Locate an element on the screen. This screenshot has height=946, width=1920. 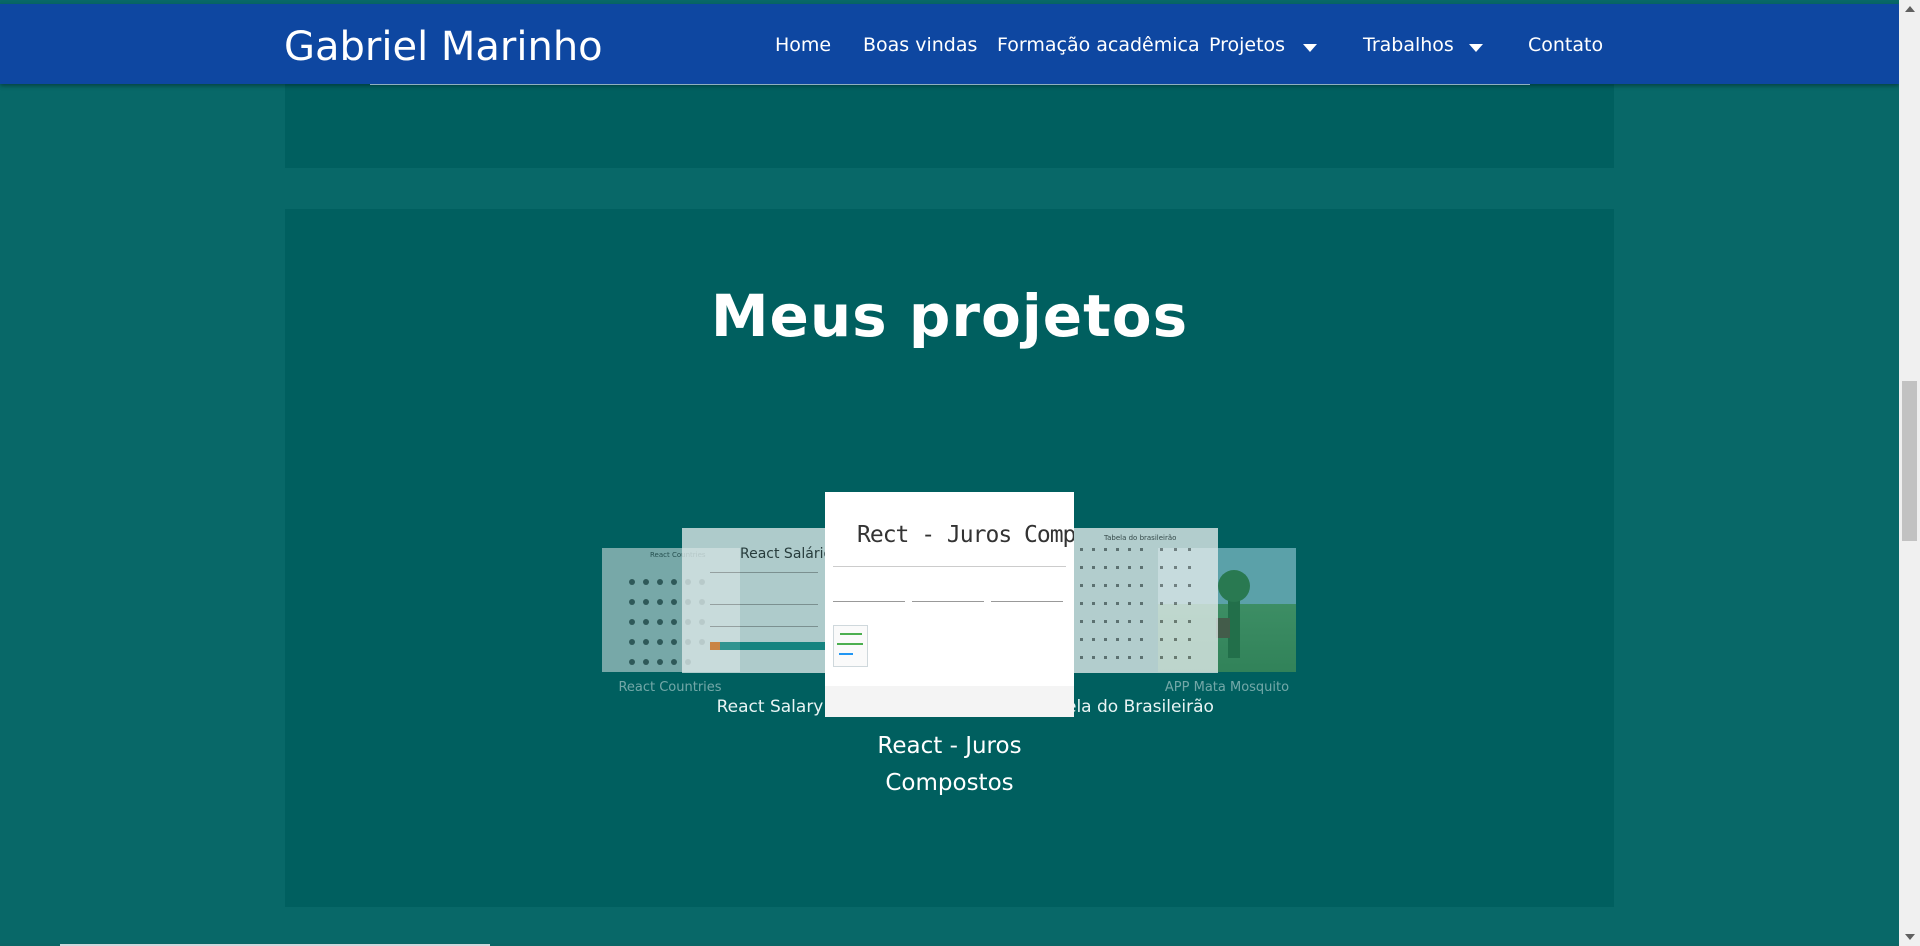
projects-title: Meus projetos is located at coordinates (949, 316).